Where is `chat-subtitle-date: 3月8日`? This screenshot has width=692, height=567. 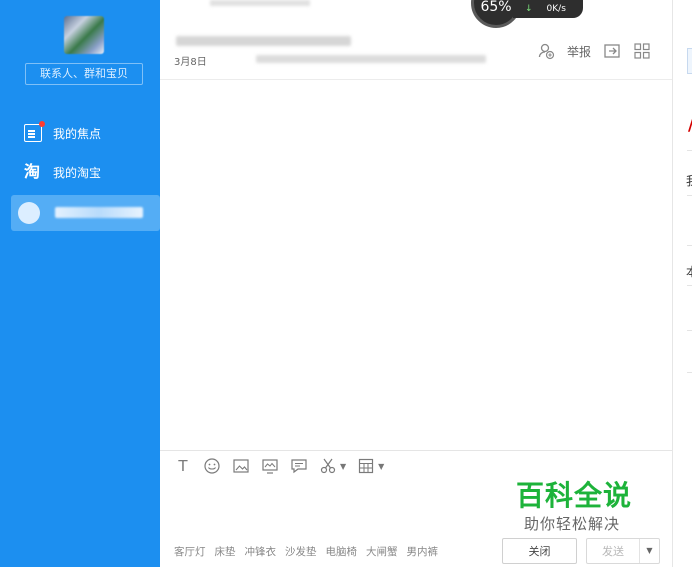
chat-subtitle-date: 3月8日 is located at coordinates (190, 62).